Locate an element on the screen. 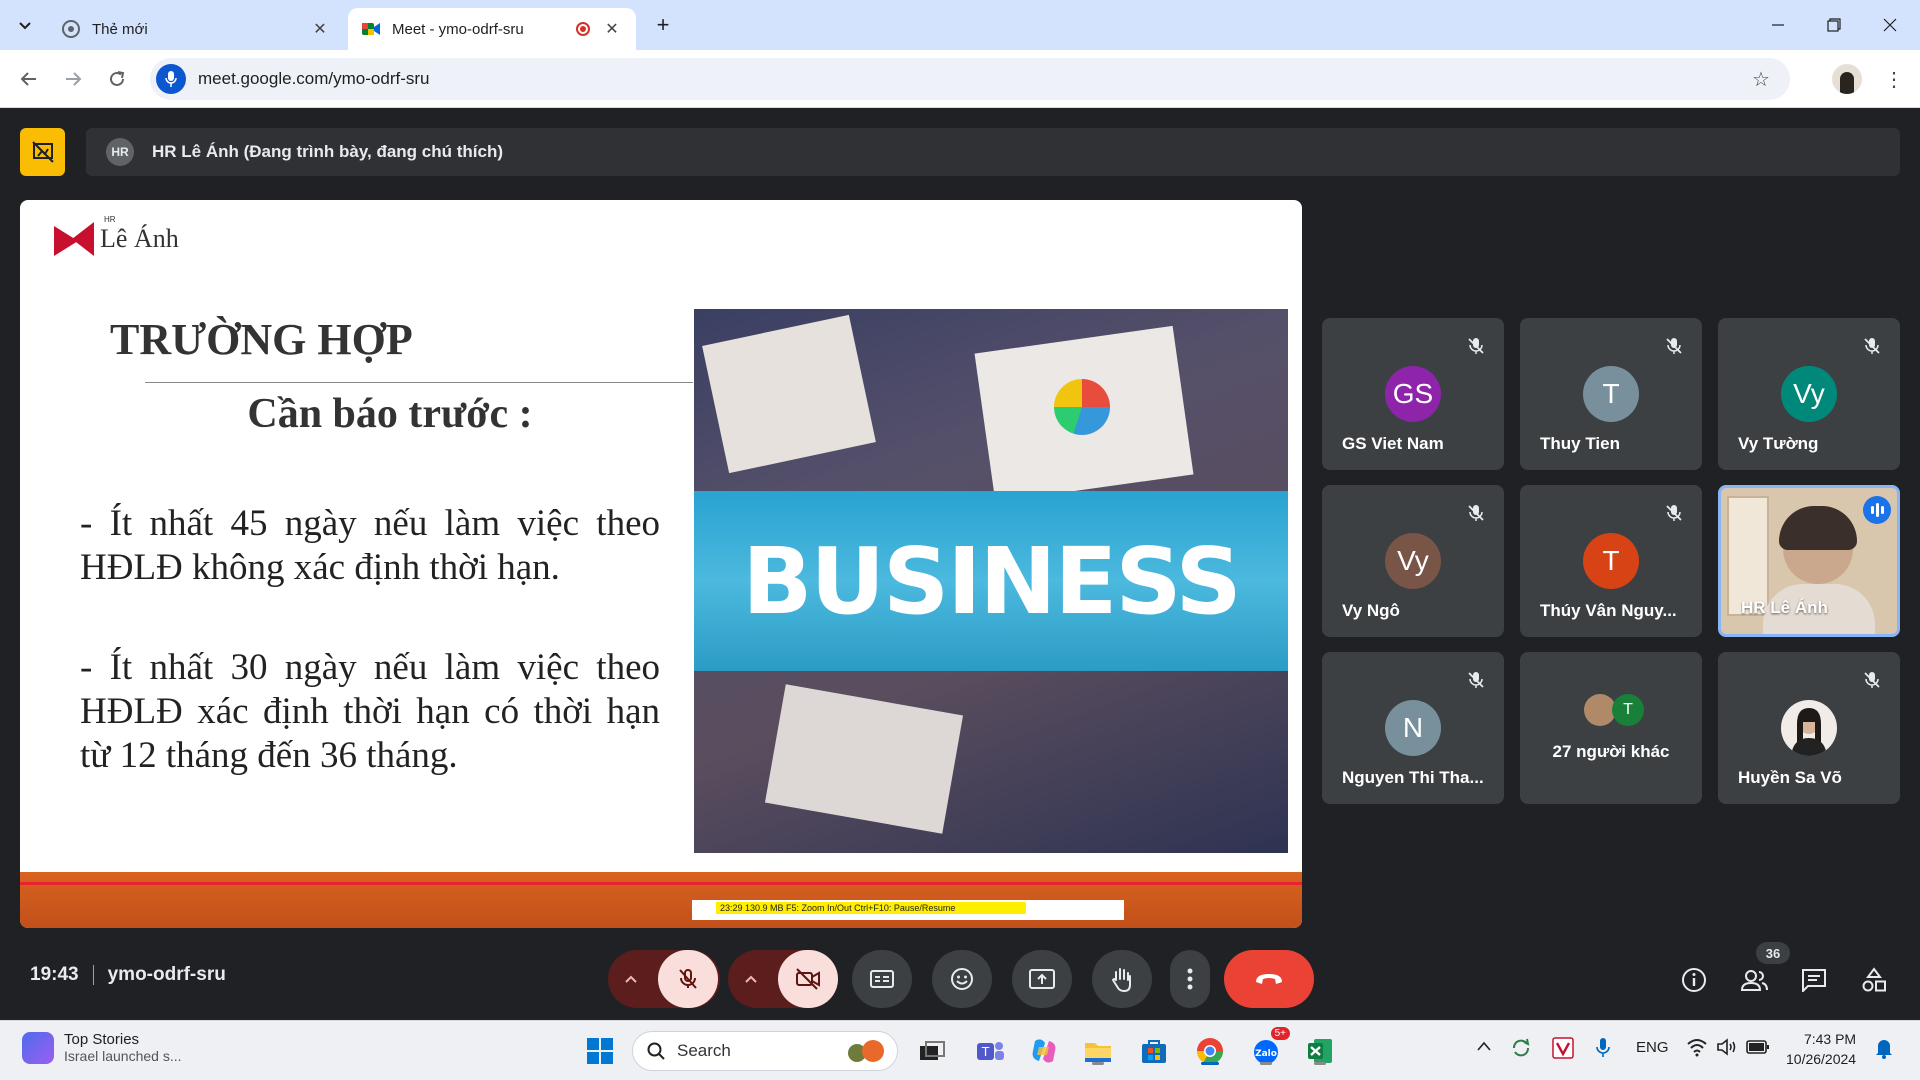 The width and height of the screenshot is (1920, 1080). input-language: ENG is located at coordinates (1652, 1047).